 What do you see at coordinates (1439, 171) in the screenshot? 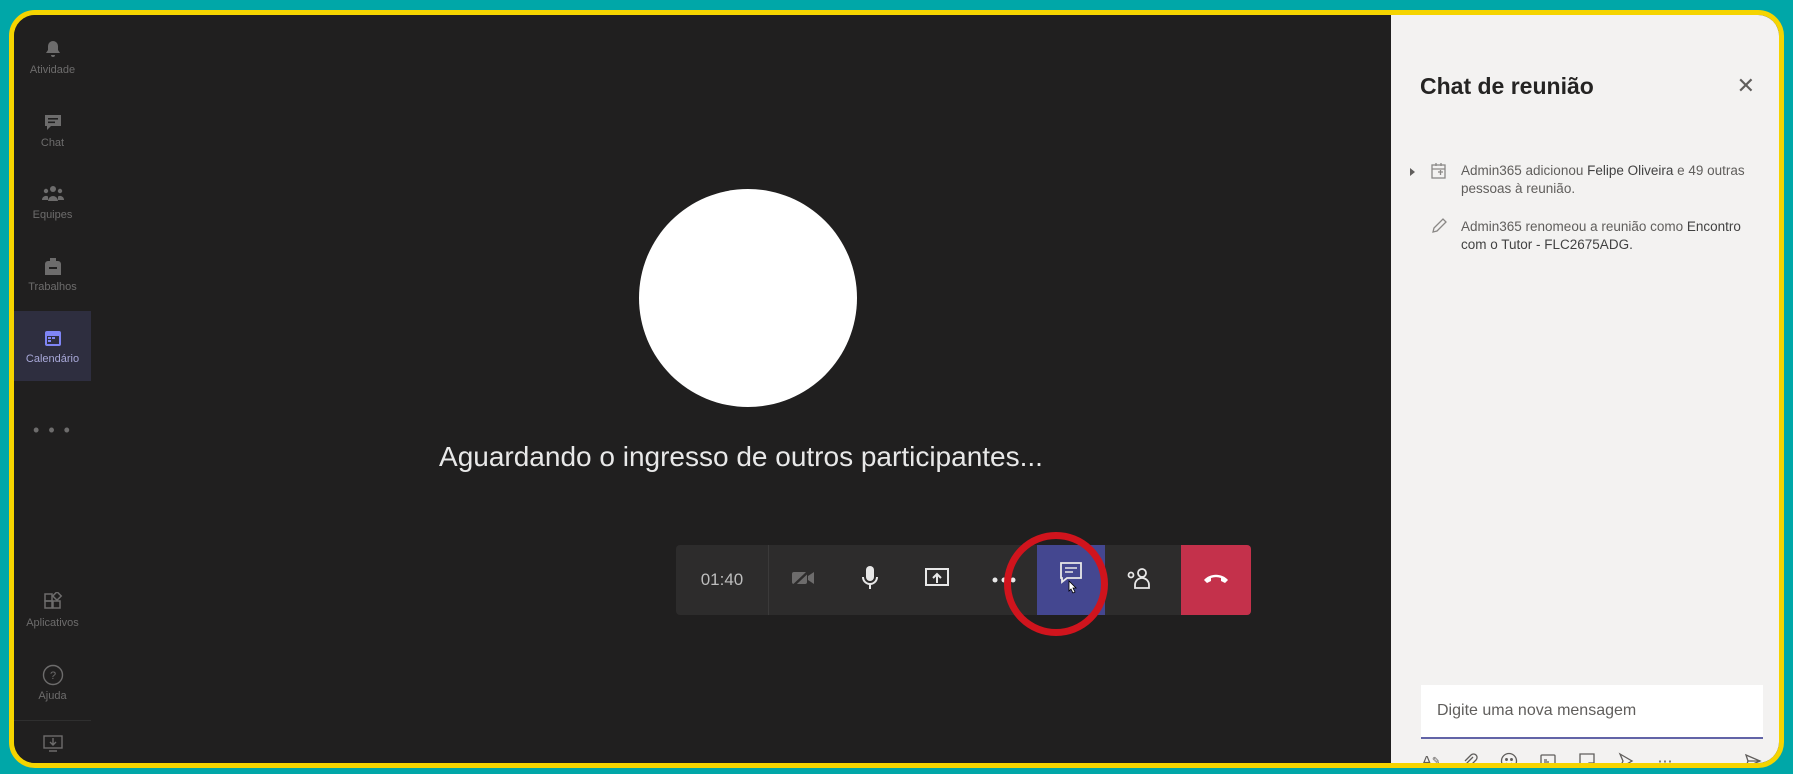
I see `calendar-add-icon` at bounding box center [1439, 171].